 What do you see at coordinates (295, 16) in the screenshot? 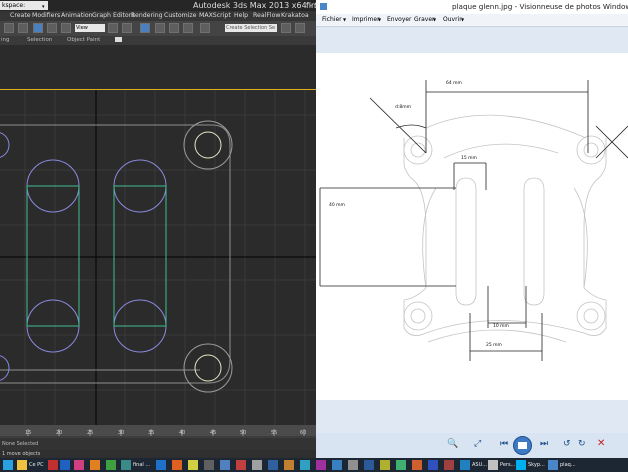
I see `menu-krakatoa: Krakatoa` at bounding box center [295, 16].